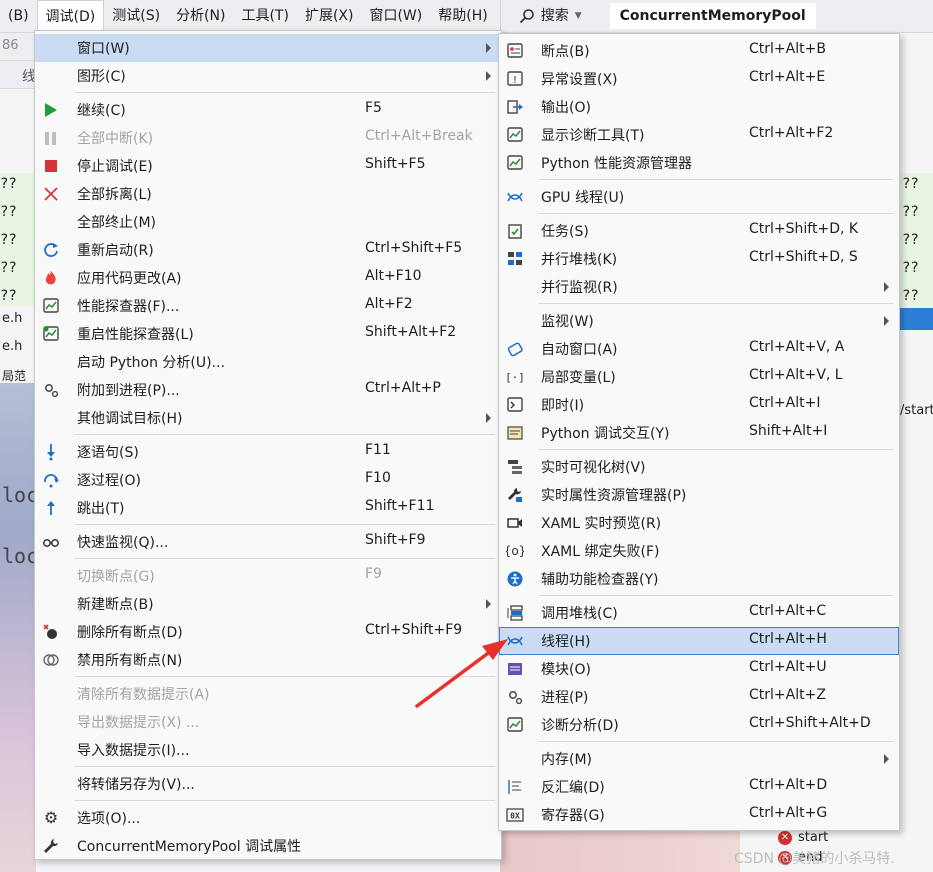  What do you see at coordinates (268, 306) in the screenshot?
I see `debug-menu-item-10: 性能探查器(F)... Alt+F2` at bounding box center [268, 306].